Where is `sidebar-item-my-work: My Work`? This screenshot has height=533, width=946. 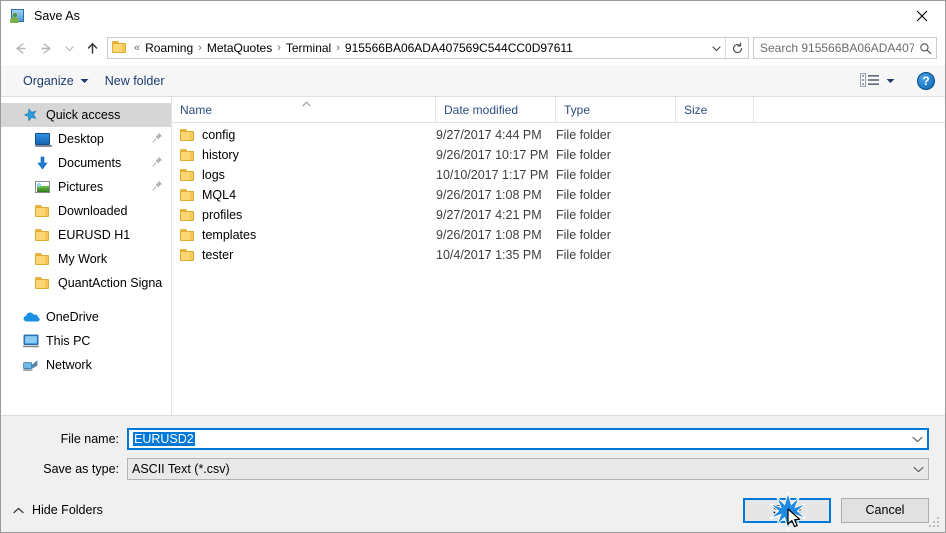 sidebar-item-my-work: My Work is located at coordinates (86, 259).